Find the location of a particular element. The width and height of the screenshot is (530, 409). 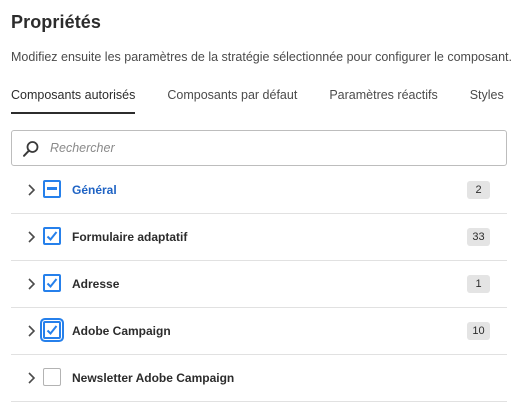

tab-composants-par-defaut: Composants par défaut is located at coordinates (232, 100).